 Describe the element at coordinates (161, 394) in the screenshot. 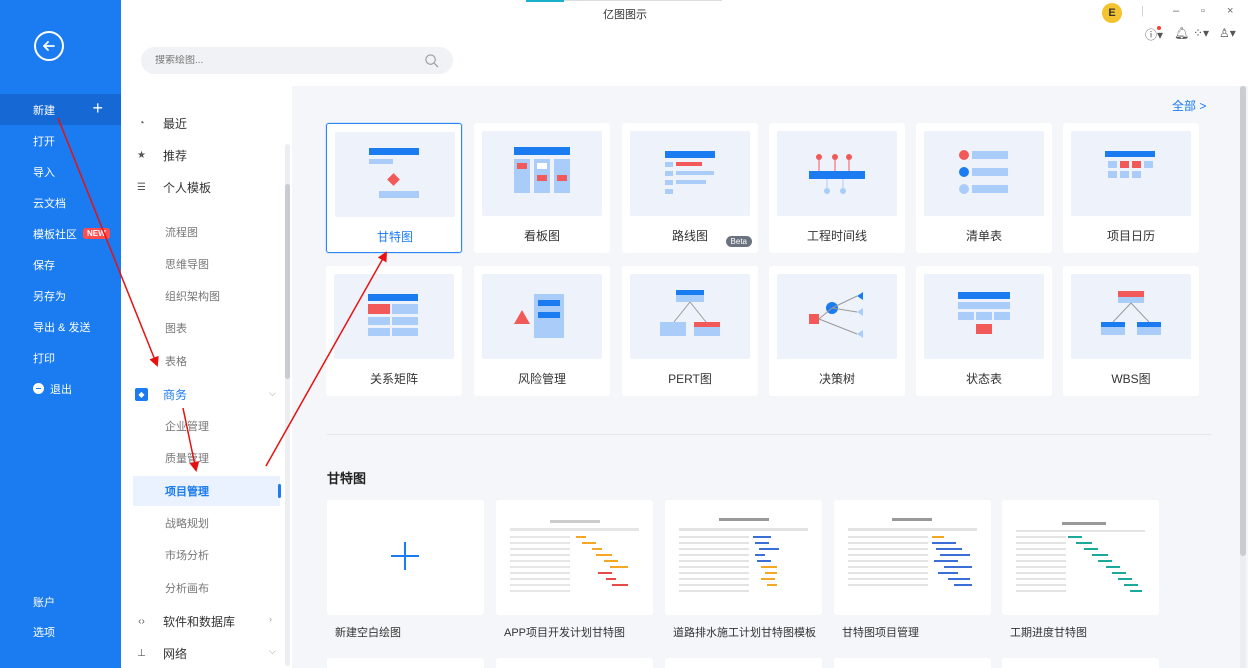

I see `category-business: ◆ 商务` at that location.